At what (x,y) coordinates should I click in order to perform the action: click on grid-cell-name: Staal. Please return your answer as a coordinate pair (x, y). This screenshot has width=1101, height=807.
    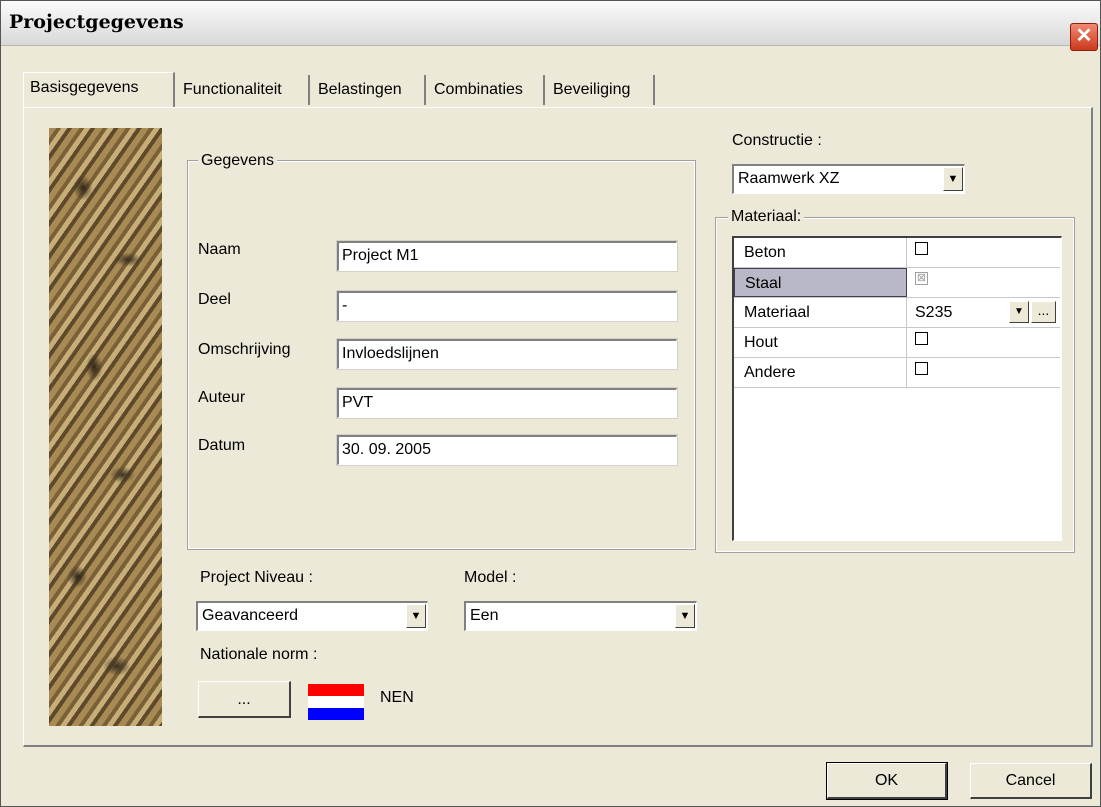
    Looking at the image, I should click on (820, 282).